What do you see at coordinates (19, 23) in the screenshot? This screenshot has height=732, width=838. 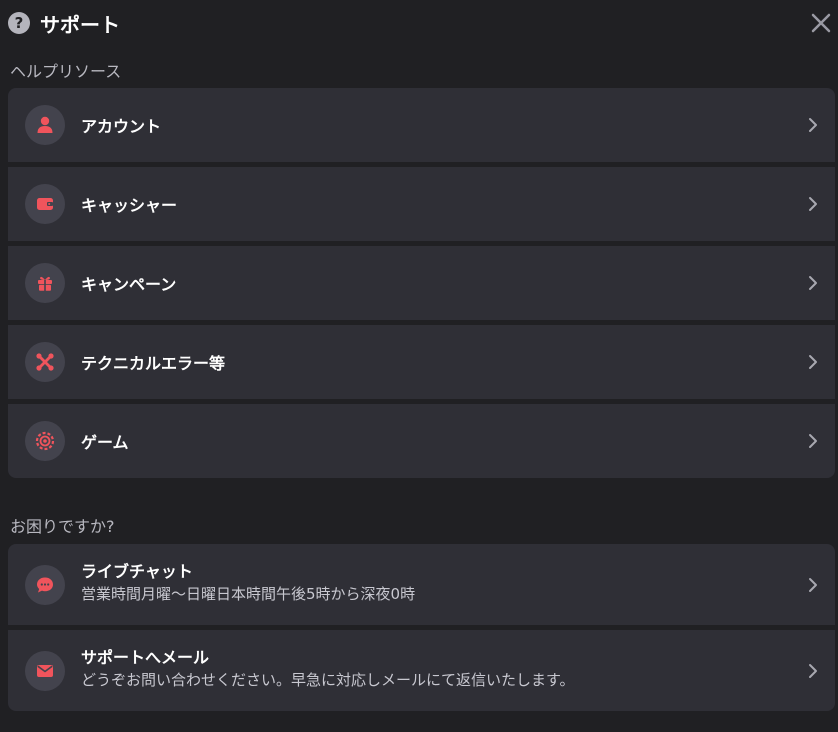 I see `help-icon: ?` at bounding box center [19, 23].